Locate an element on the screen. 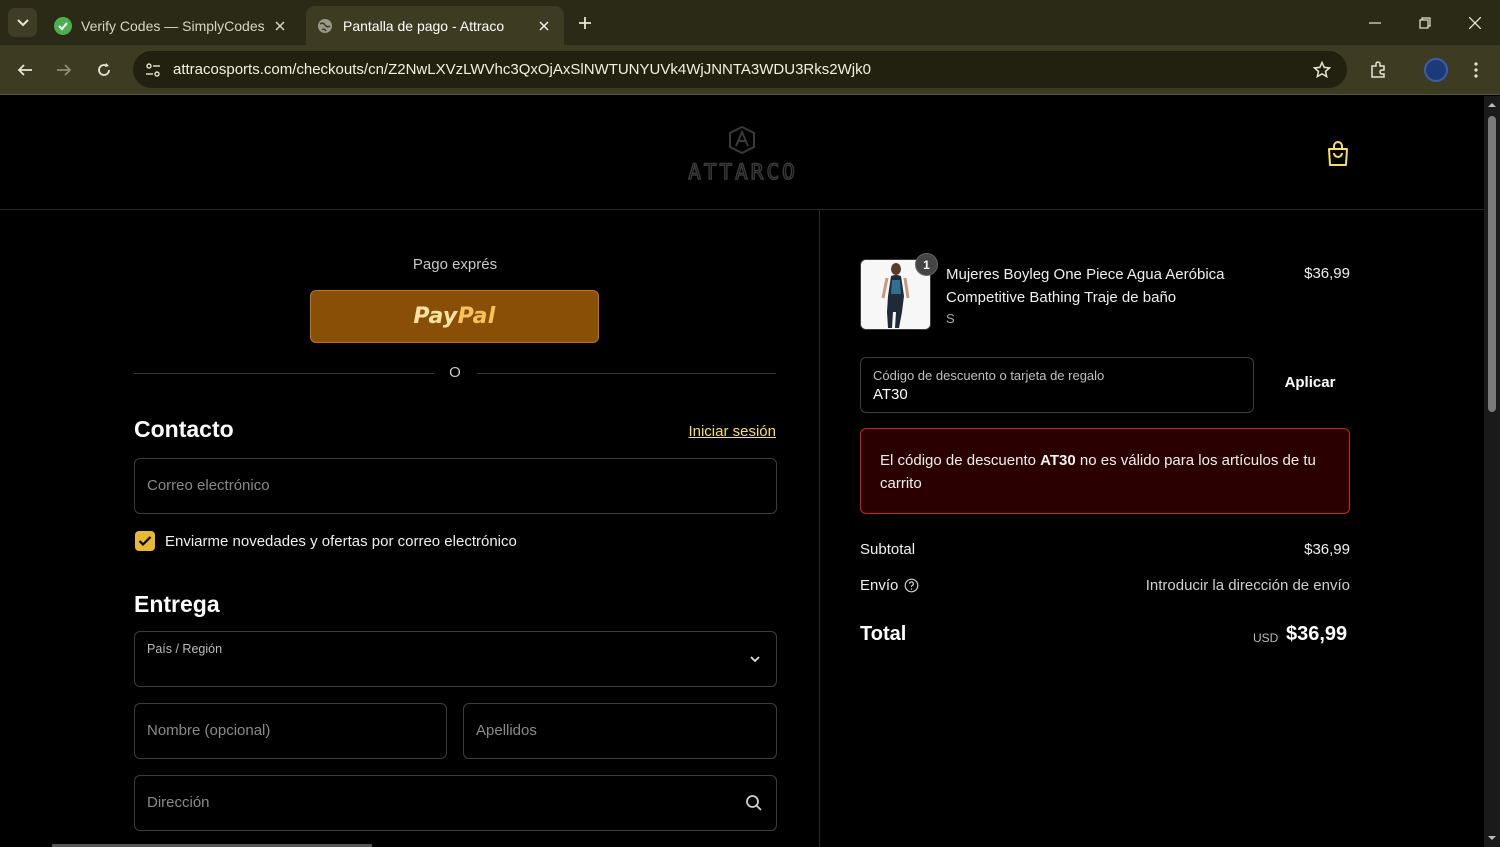 This screenshot has width=1500, height=847. arrow-right-icon is located at coordinates (64, 70).